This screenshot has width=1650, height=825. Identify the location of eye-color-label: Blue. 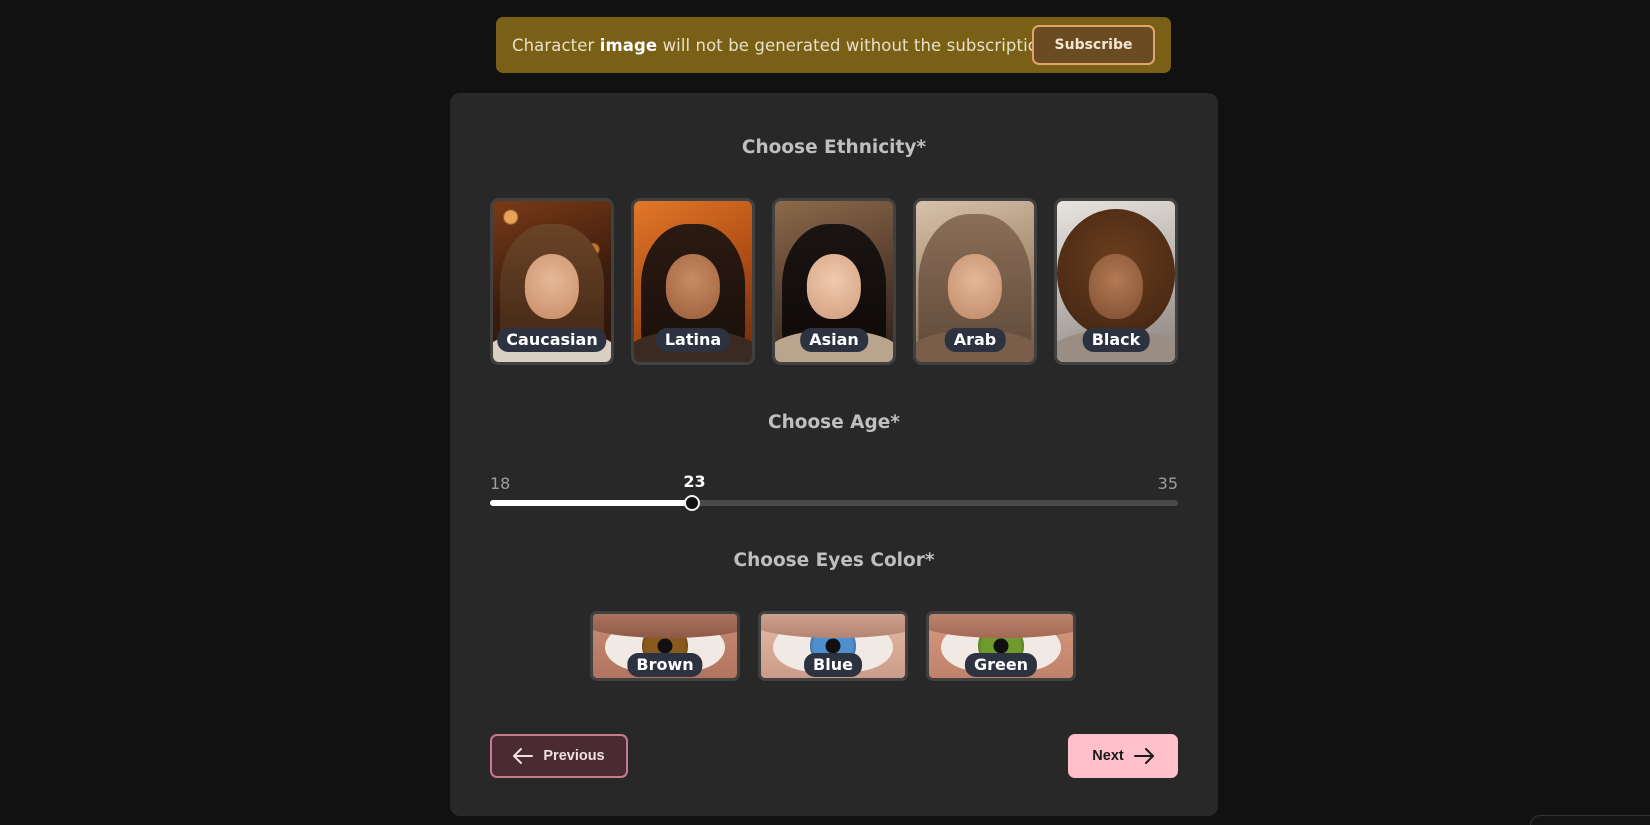
(833, 665).